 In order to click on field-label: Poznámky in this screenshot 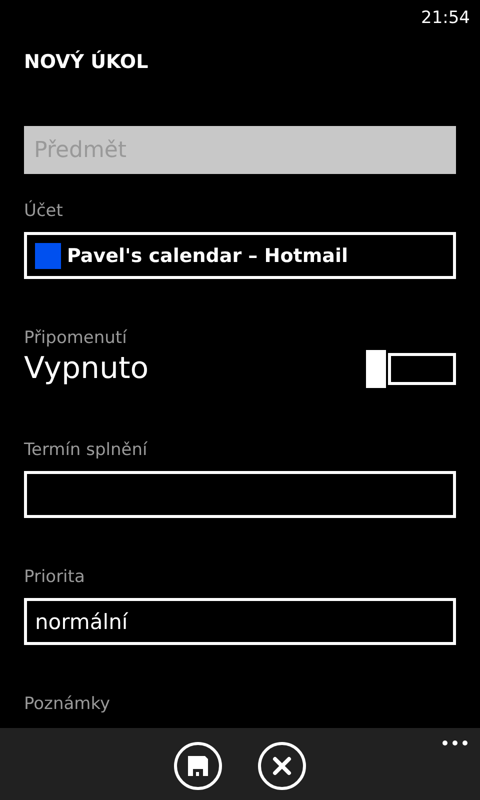, I will do `click(67, 704)`.